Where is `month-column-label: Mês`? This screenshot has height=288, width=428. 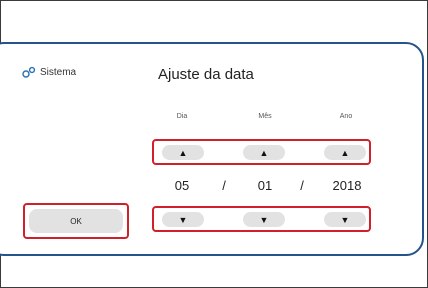
month-column-label: Mês is located at coordinates (265, 116).